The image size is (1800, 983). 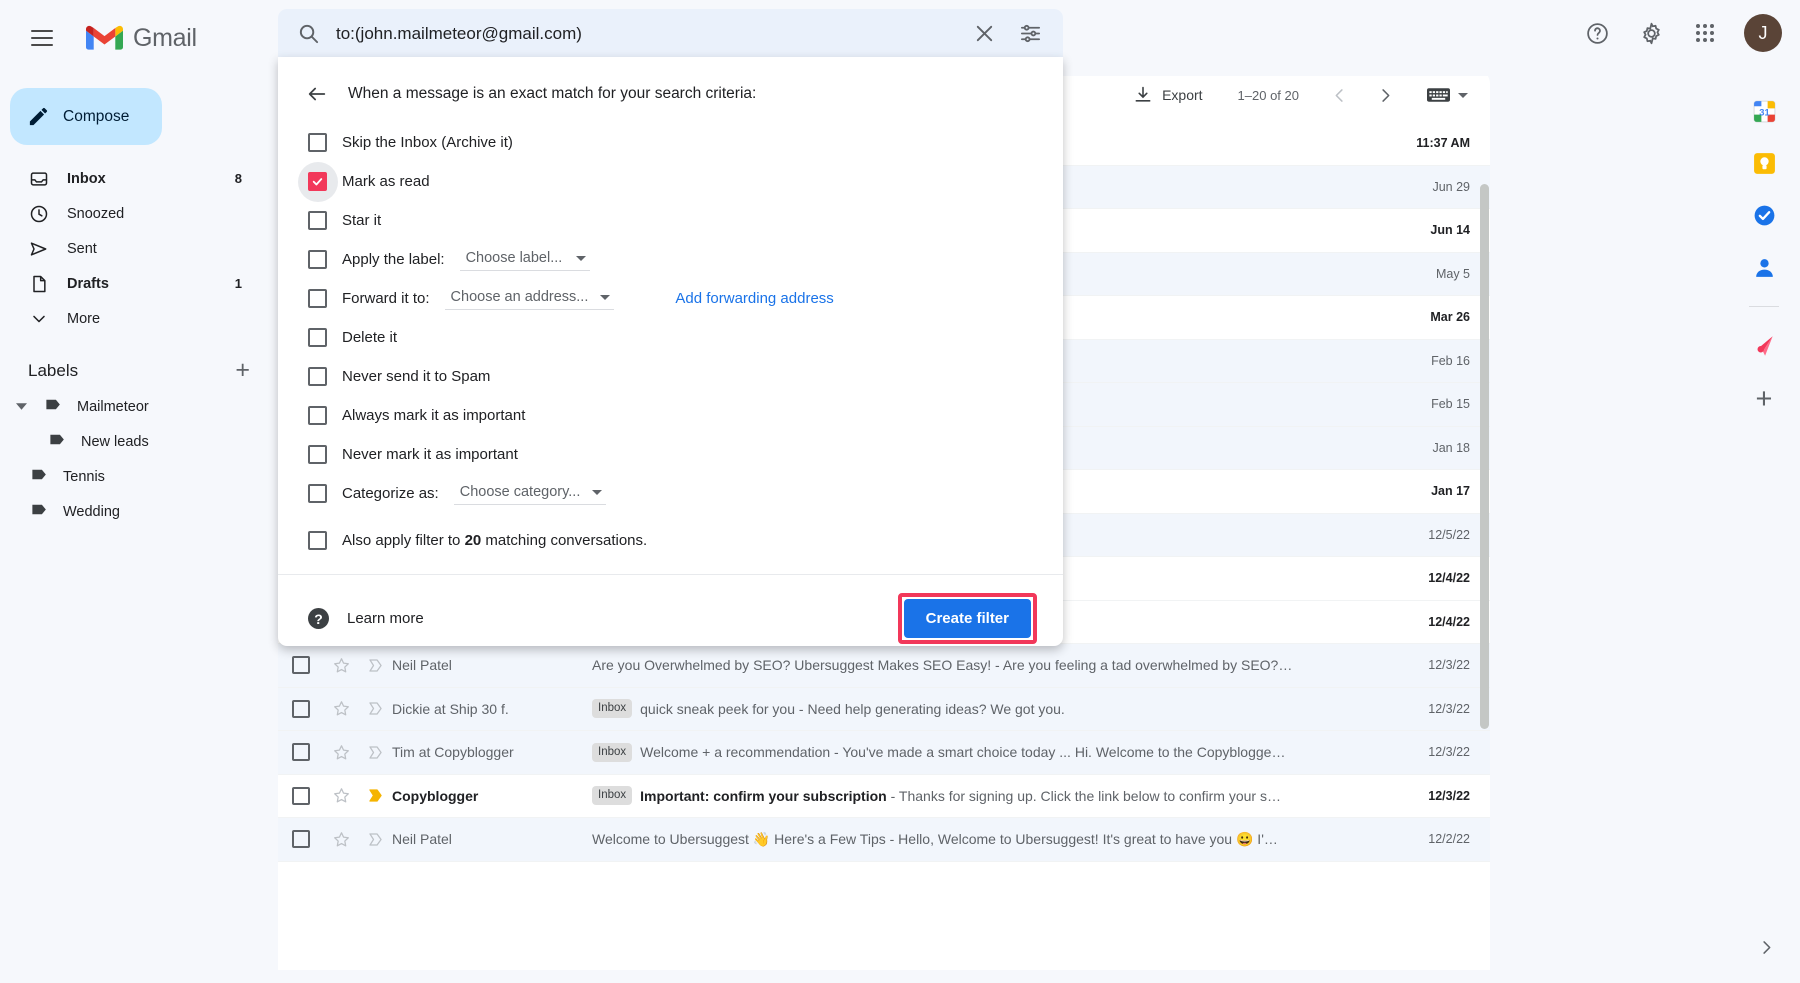 I want to click on mail-date: Jan 18, so click(x=1451, y=447).